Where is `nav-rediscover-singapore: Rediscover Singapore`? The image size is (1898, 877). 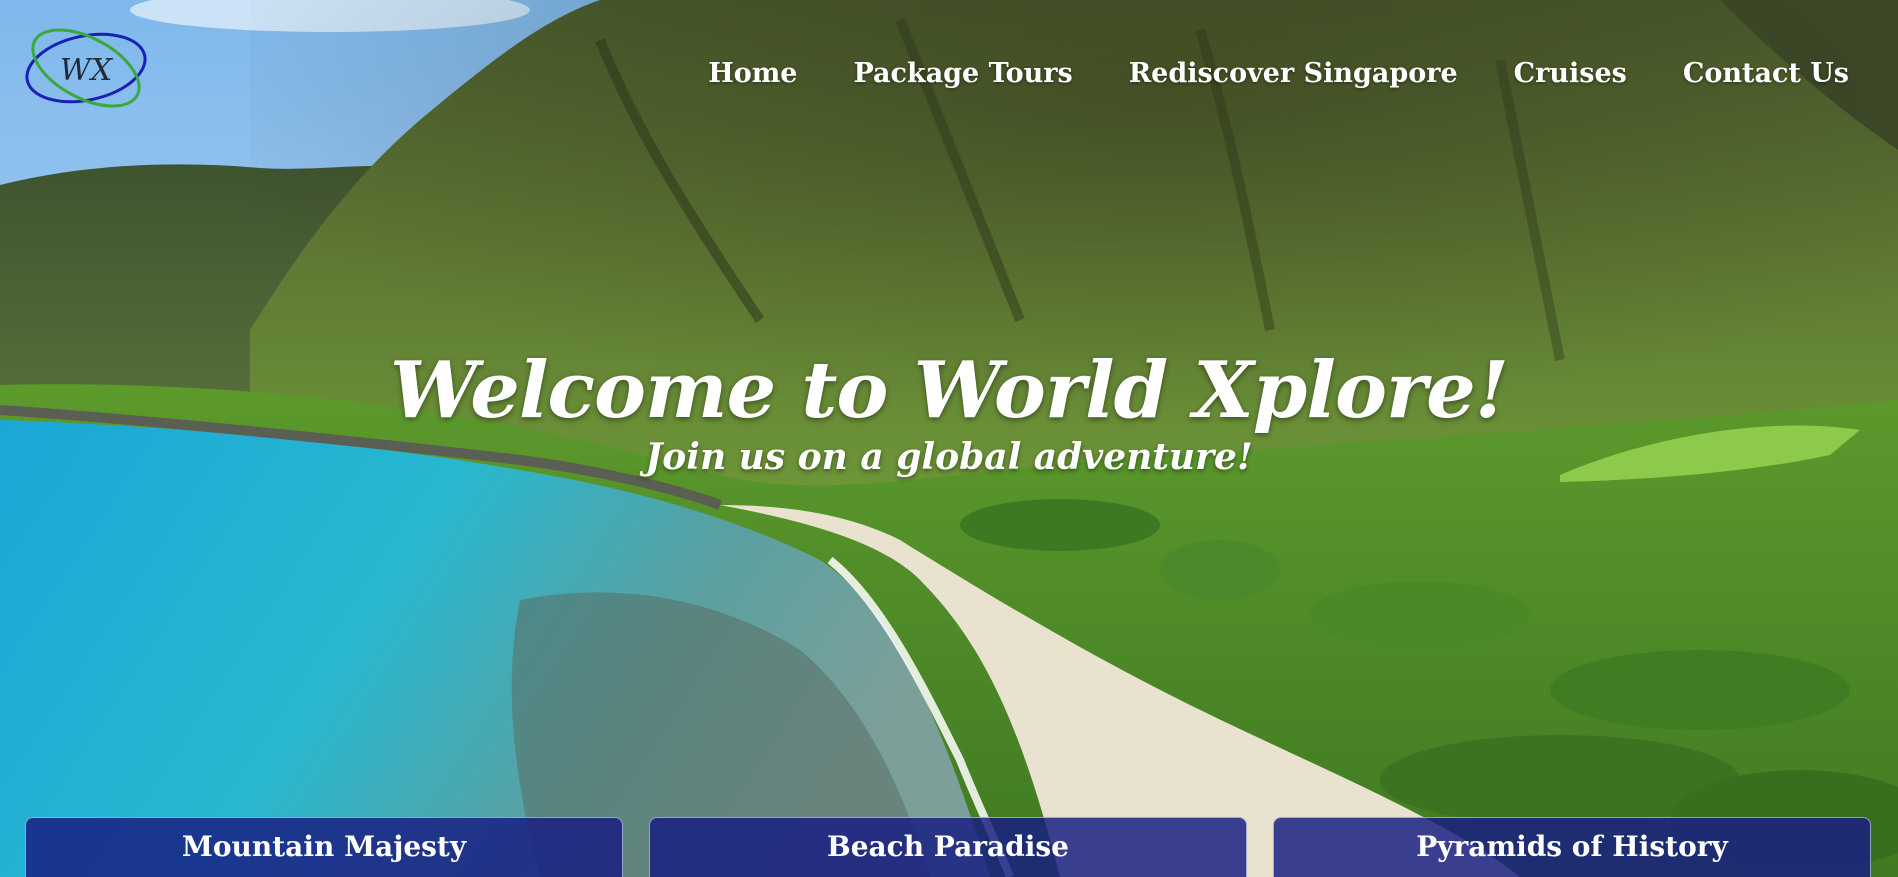
nav-rediscover-singapore: Rediscover Singapore is located at coordinates (1293, 73).